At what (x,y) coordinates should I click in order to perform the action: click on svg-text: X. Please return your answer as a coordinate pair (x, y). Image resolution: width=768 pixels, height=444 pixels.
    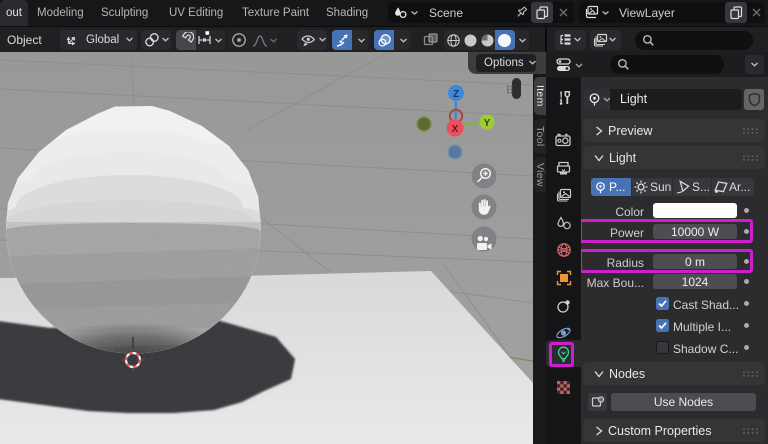
    Looking at the image, I should click on (455, 129).